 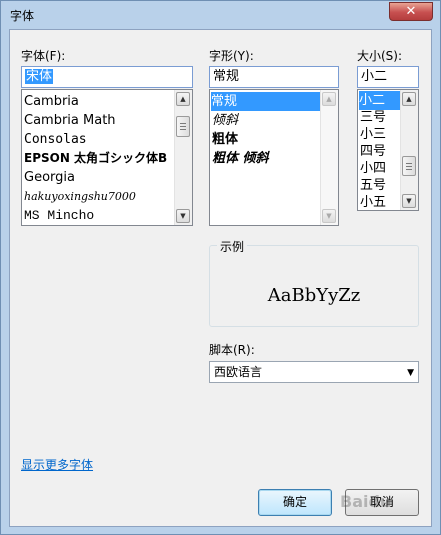 What do you see at coordinates (380, 56) in the screenshot?
I see `size-label: 大小(S):` at bounding box center [380, 56].